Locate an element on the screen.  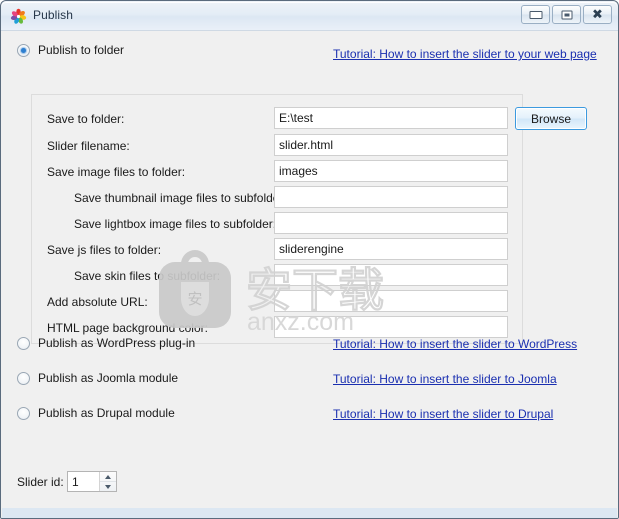
minimize-icon is located at coordinates (535, 14).